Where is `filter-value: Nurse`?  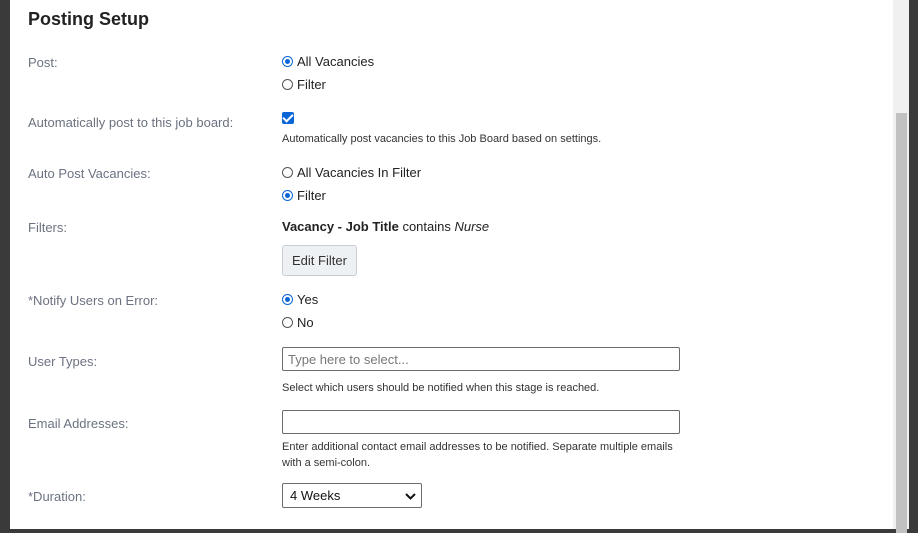 filter-value: Nurse is located at coordinates (472, 226).